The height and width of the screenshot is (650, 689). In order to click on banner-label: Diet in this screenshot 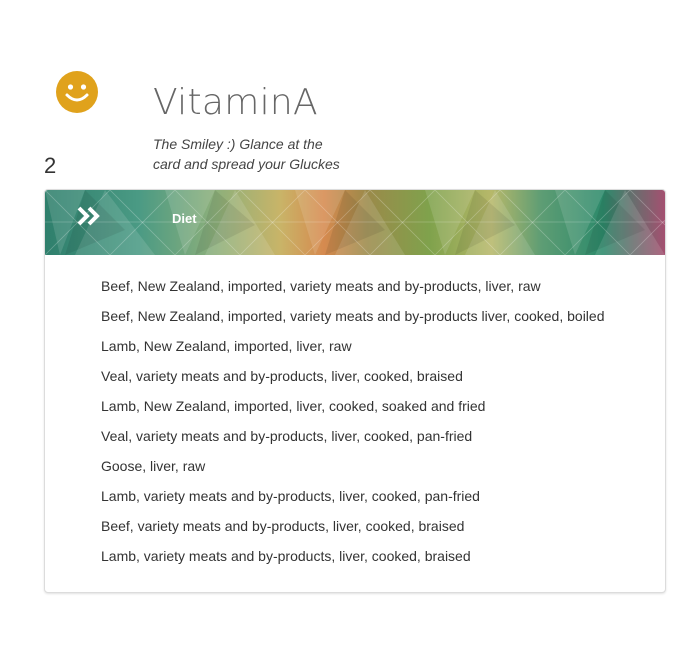, I will do `click(184, 218)`.